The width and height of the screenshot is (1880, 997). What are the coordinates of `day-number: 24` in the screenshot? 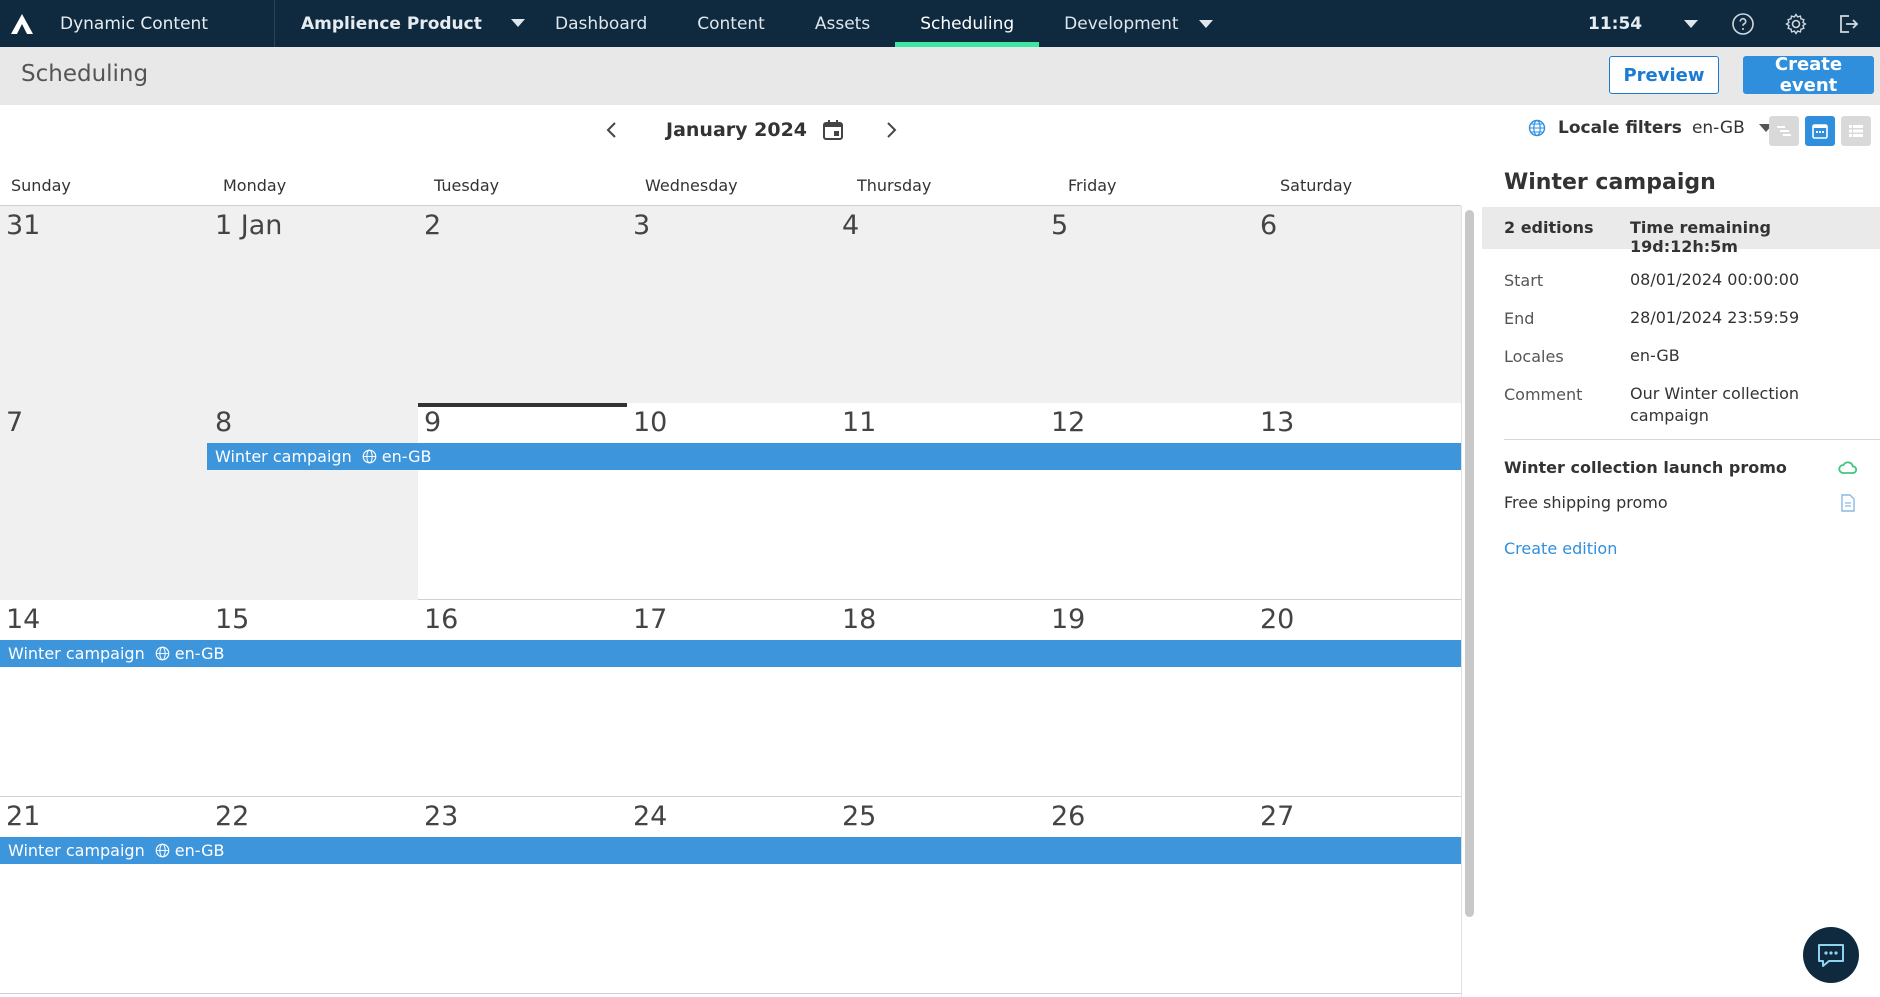 It's located at (650, 816).